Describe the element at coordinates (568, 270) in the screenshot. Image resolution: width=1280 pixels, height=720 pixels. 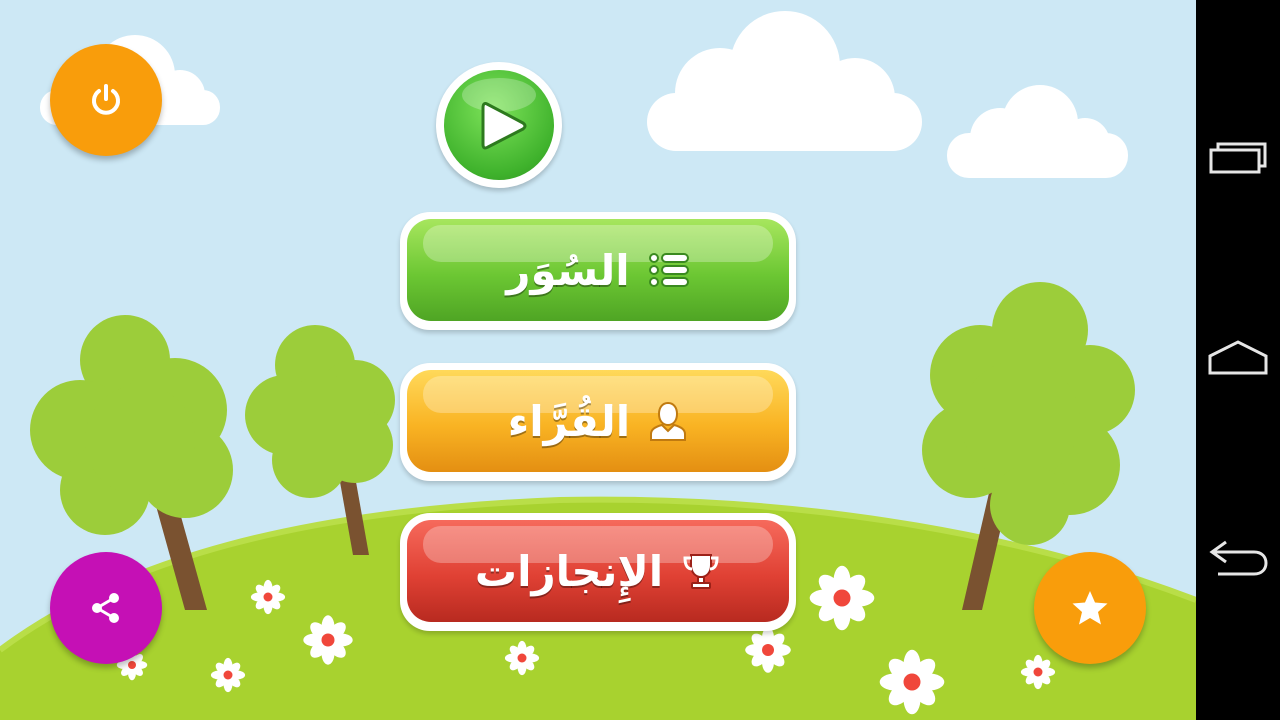
I see `surahs-label: السُوَر` at that location.